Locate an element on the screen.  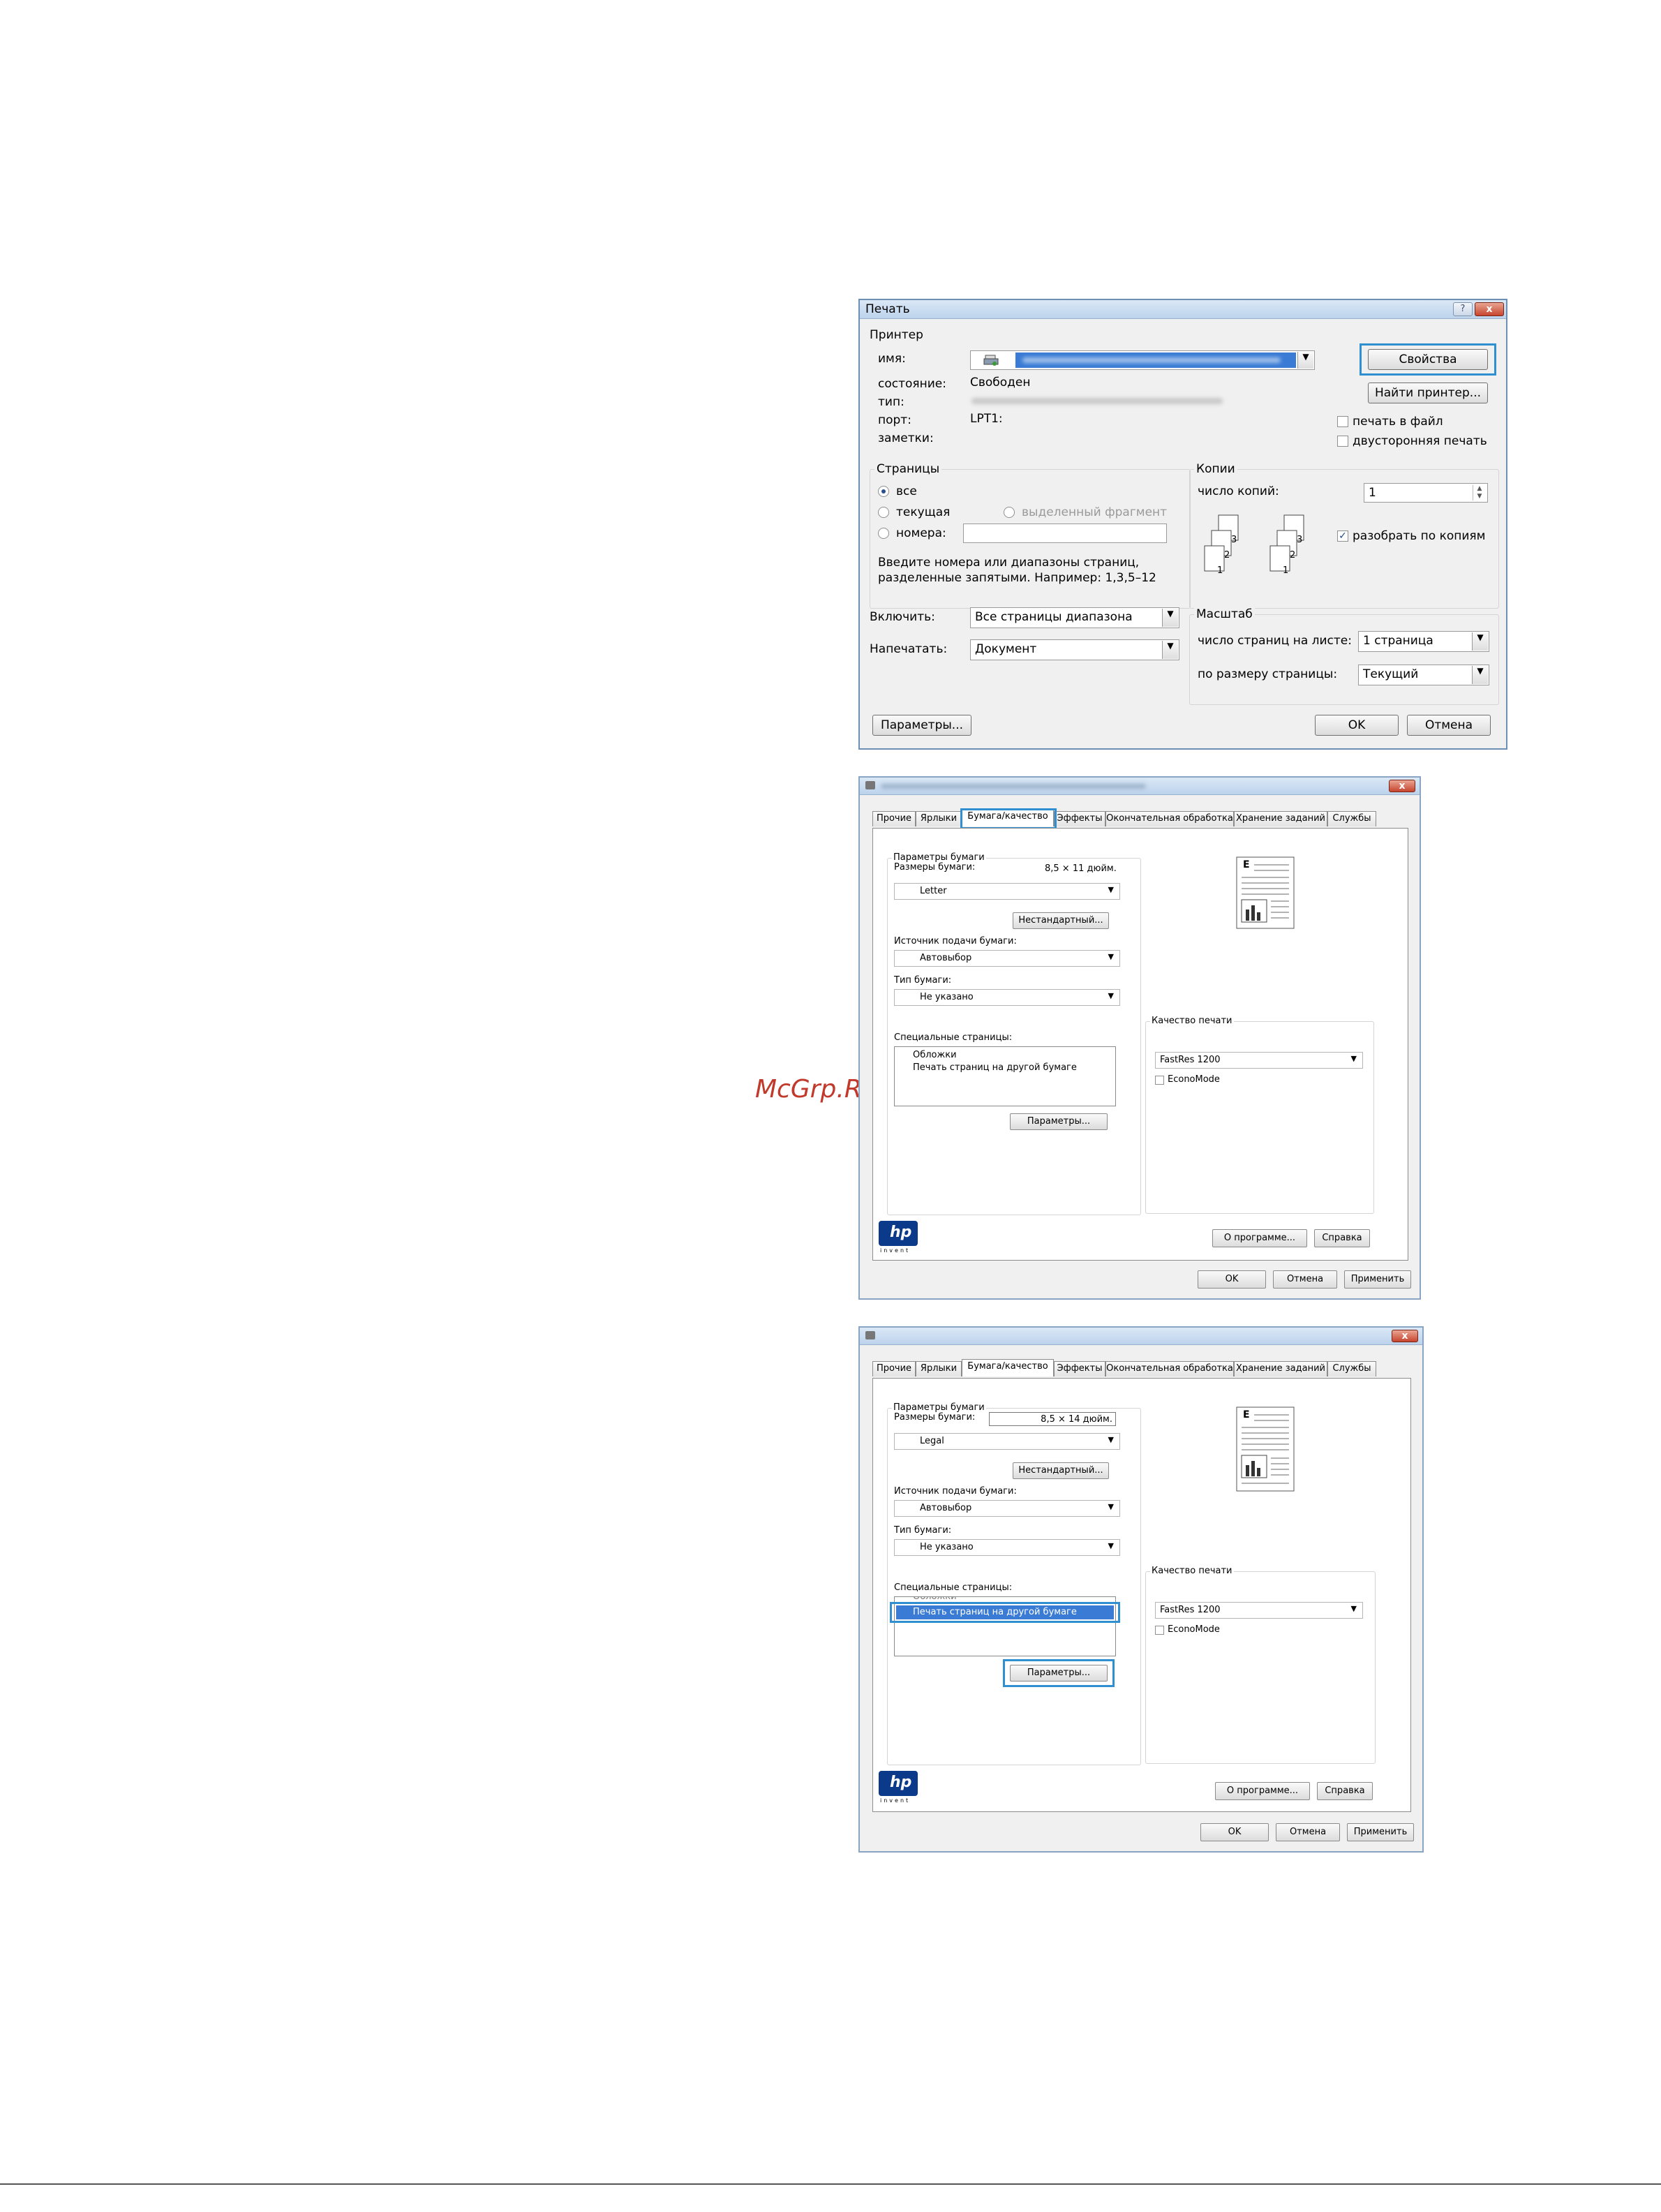
spinner-arrows-icon: ▲ ▼ is located at coordinates (1480, 492).